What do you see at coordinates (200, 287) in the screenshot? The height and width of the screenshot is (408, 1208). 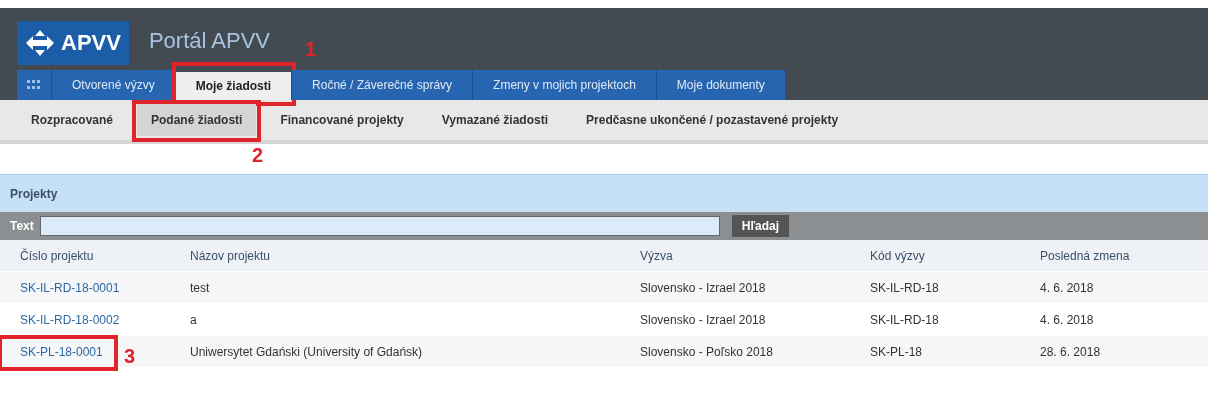 I see `table-cell-text: test` at bounding box center [200, 287].